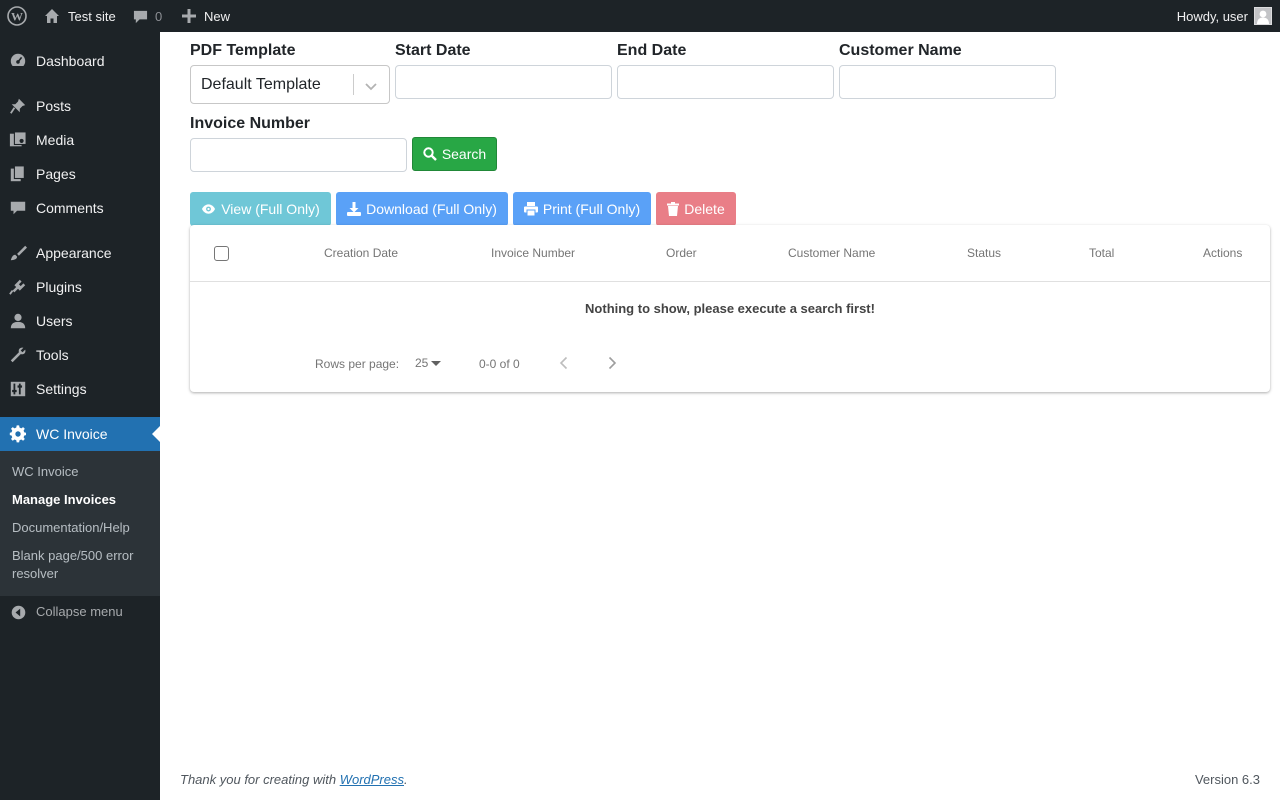 This screenshot has height=800, width=1280. Describe the element at coordinates (82, 528) in the screenshot. I see `submenu-item-documentation: Documentation/Help` at that location.